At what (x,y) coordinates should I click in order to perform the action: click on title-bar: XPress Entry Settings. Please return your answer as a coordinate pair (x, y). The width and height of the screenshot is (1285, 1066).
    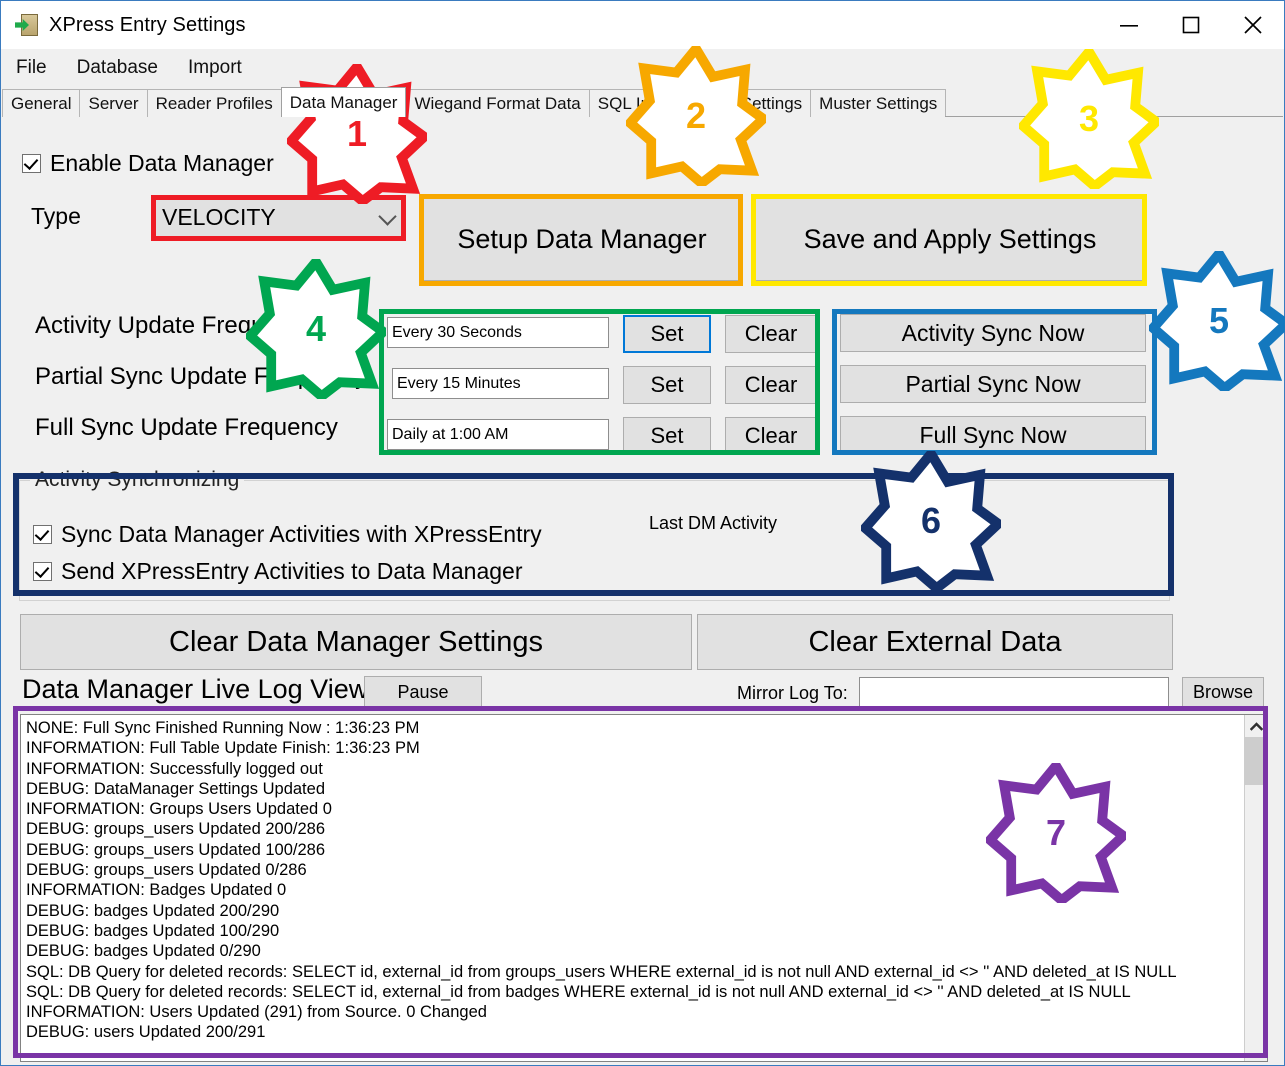
    Looking at the image, I should click on (642, 25).